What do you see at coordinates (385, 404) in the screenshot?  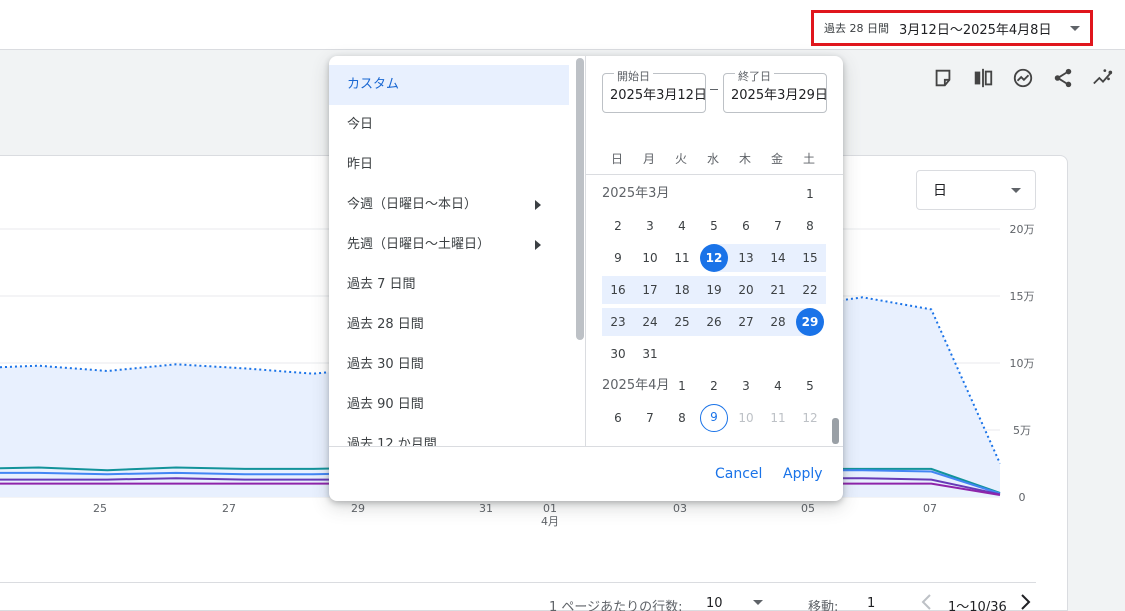 I see `preset-label: 過去 90 日間` at bounding box center [385, 404].